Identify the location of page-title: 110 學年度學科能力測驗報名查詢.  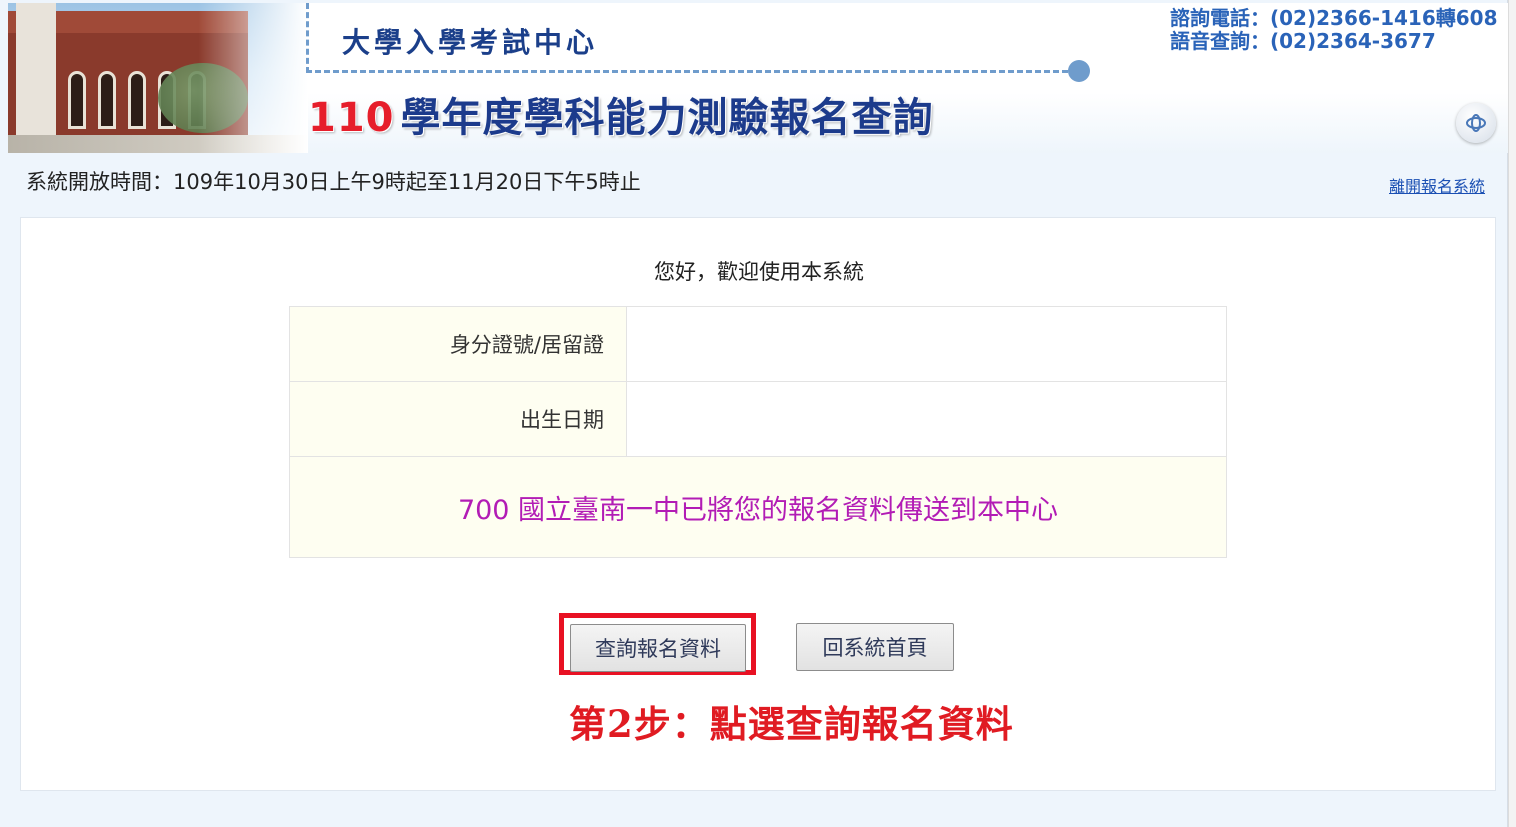
(621, 114).